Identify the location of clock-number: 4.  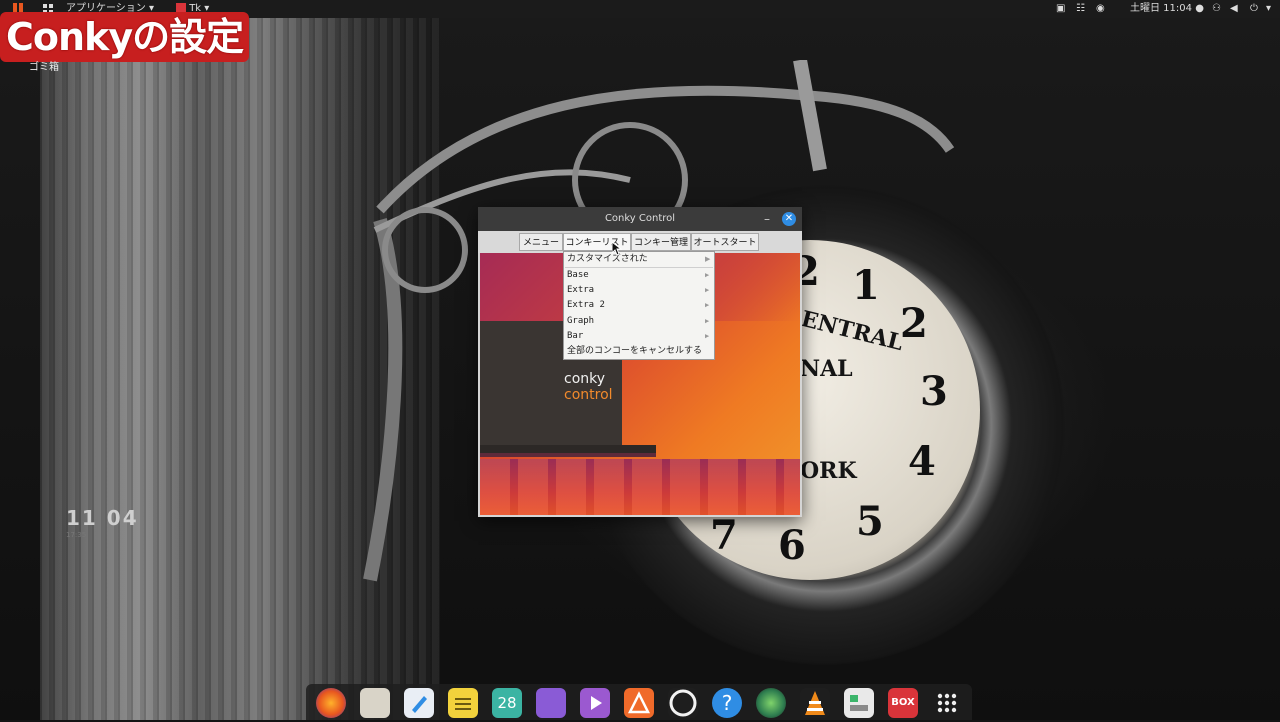
(922, 461).